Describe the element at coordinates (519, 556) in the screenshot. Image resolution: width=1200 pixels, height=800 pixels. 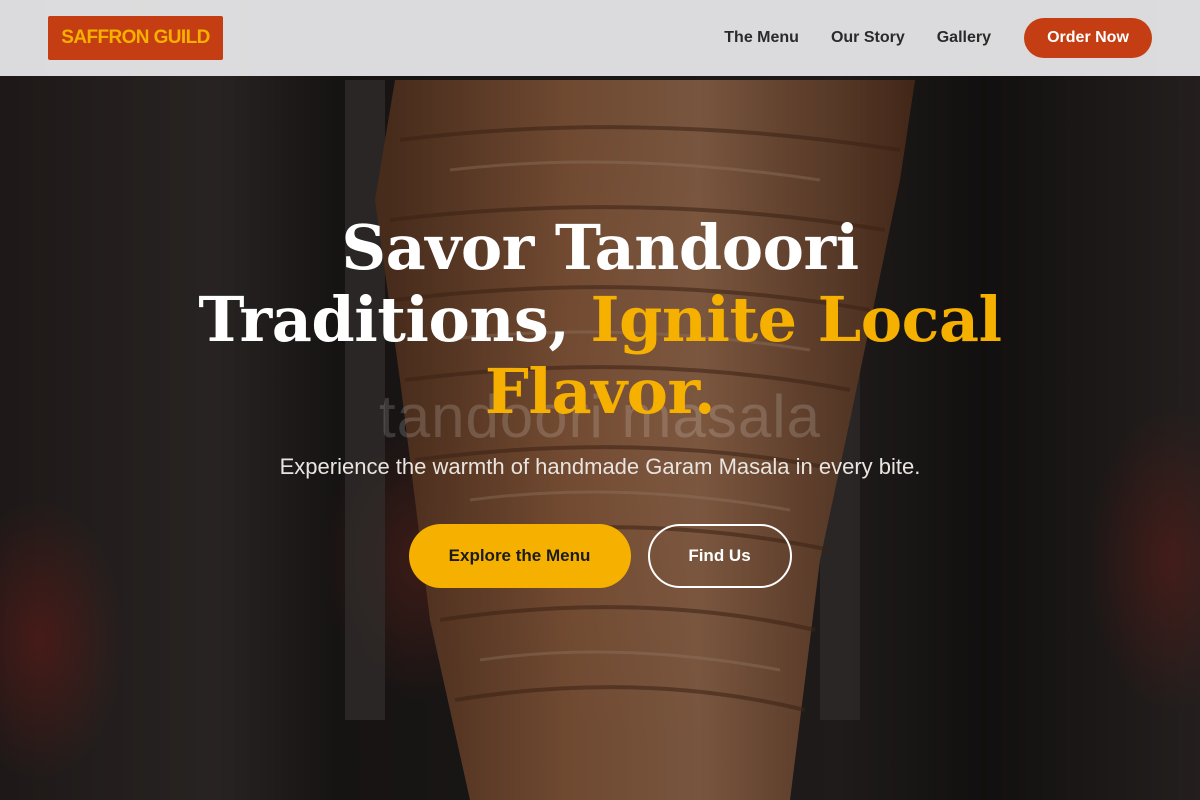
I see `explore-menu-button: Explore the Menu` at that location.